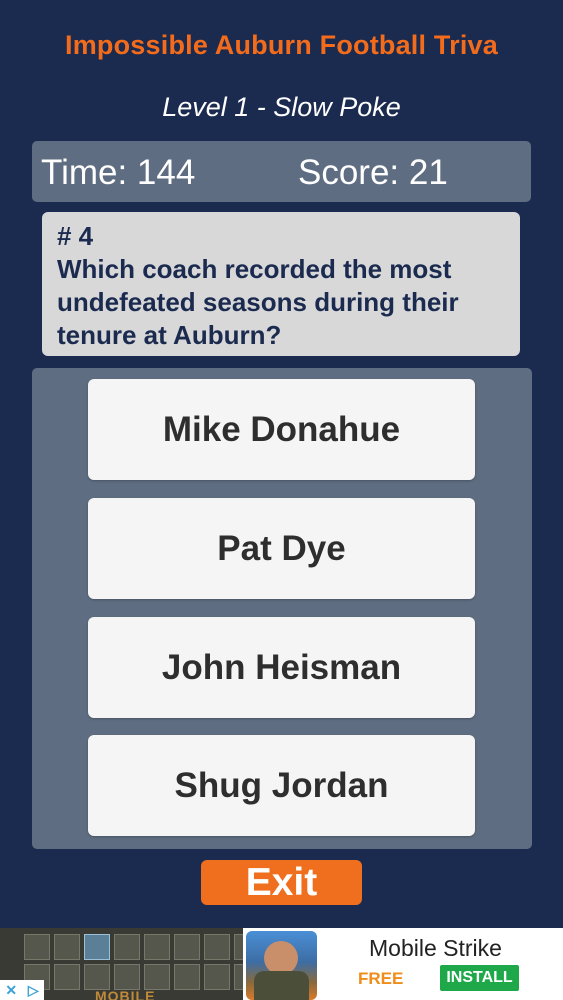  Describe the element at coordinates (75, 236) in the screenshot. I see `question-number: # 4` at that location.